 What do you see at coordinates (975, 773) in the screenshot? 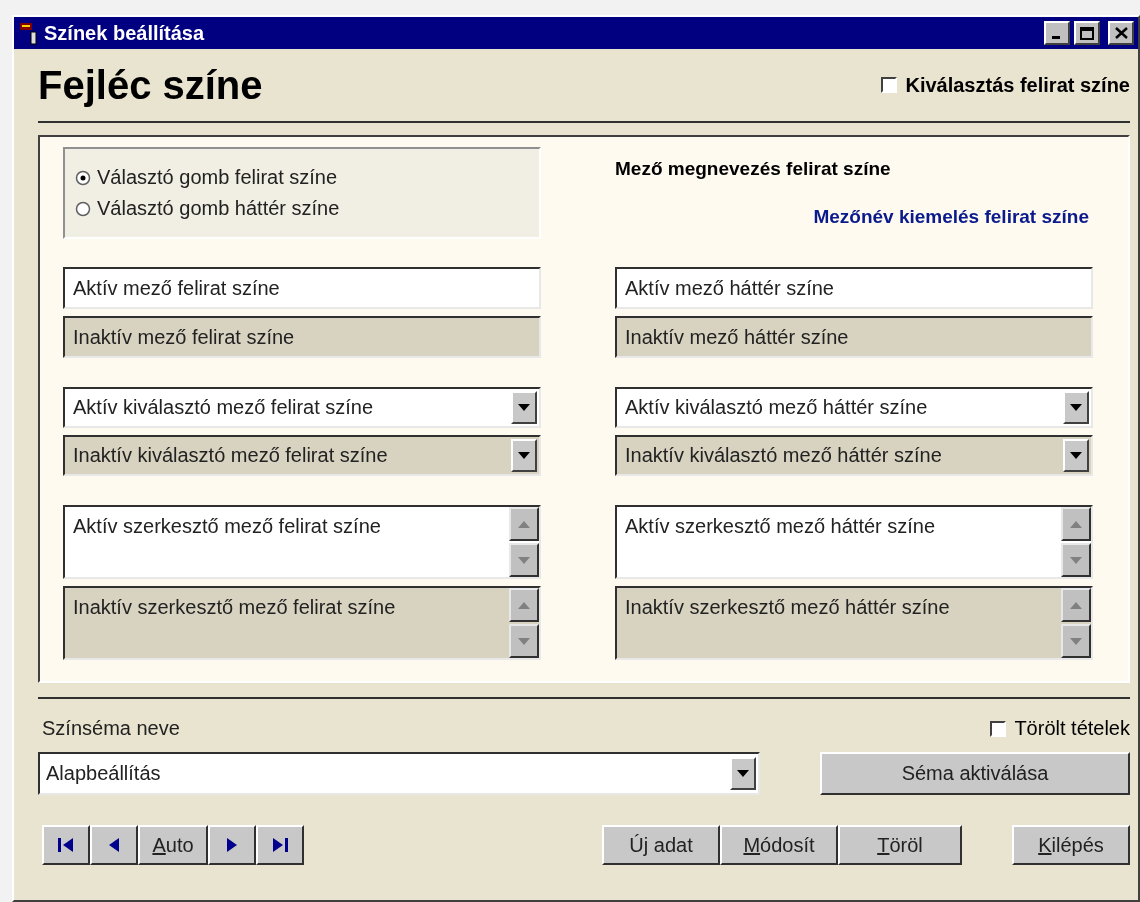
I see `activate-scheme-button: Séma aktiválása` at bounding box center [975, 773].